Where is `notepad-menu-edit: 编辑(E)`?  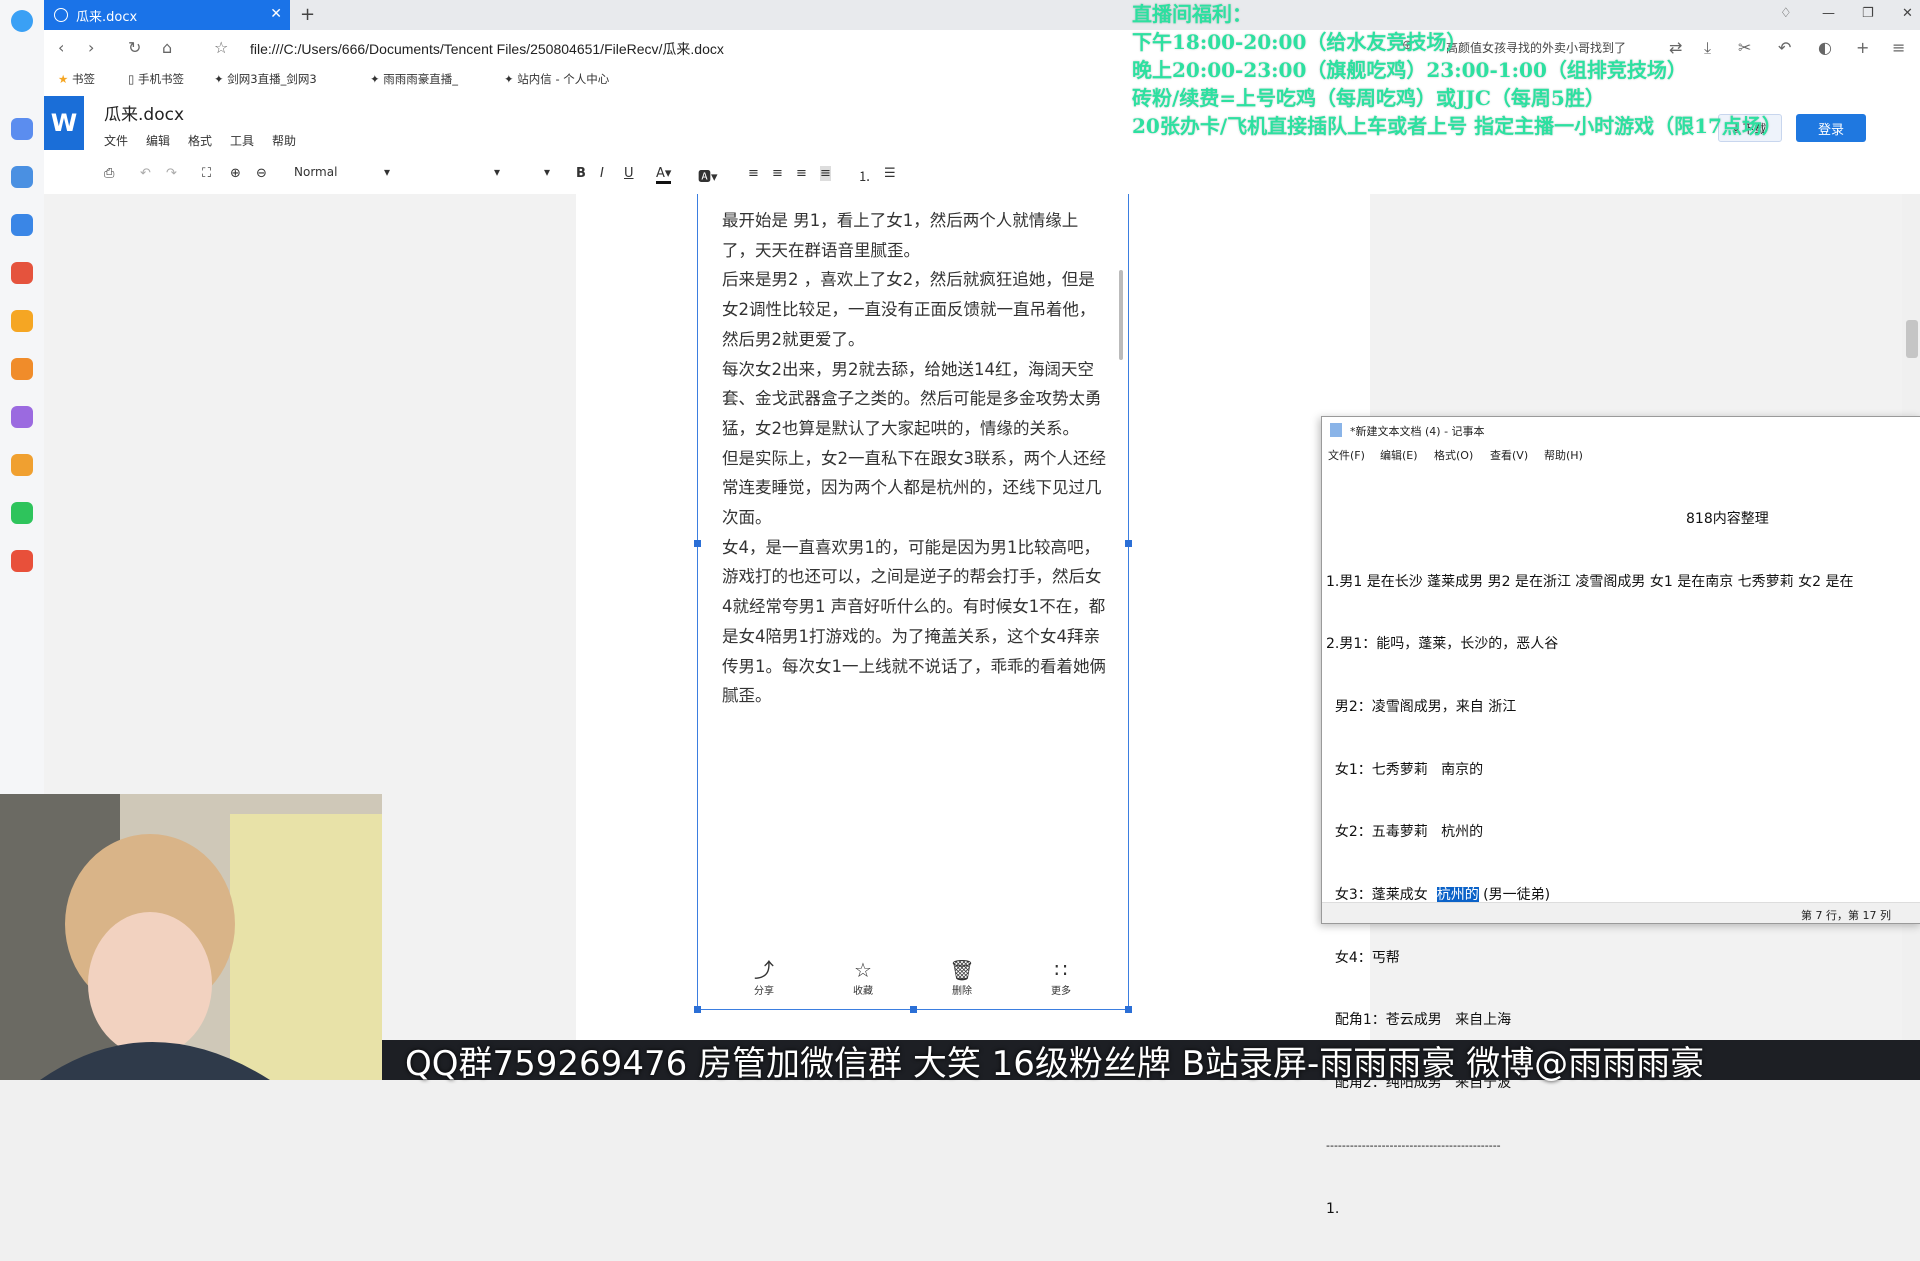 notepad-menu-edit: 编辑(E) is located at coordinates (1399, 455).